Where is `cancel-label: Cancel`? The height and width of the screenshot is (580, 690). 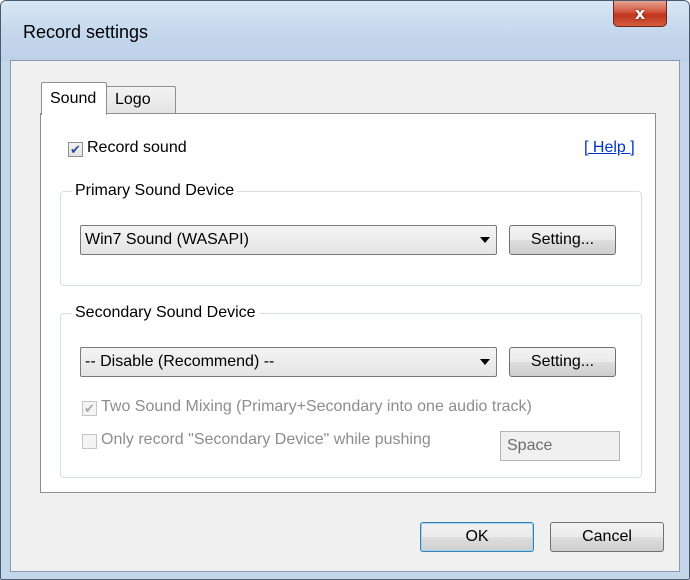
cancel-label: Cancel is located at coordinates (607, 536).